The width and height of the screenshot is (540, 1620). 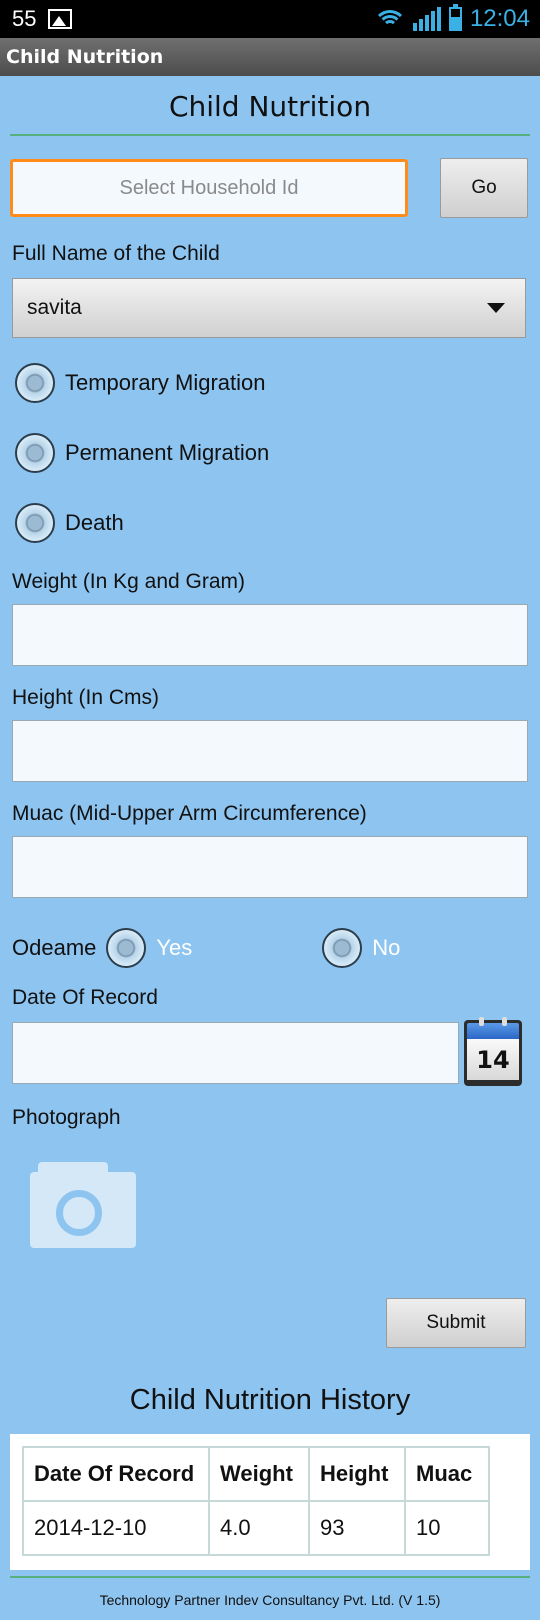 I want to click on chevron-down-icon, so click(x=496, y=308).